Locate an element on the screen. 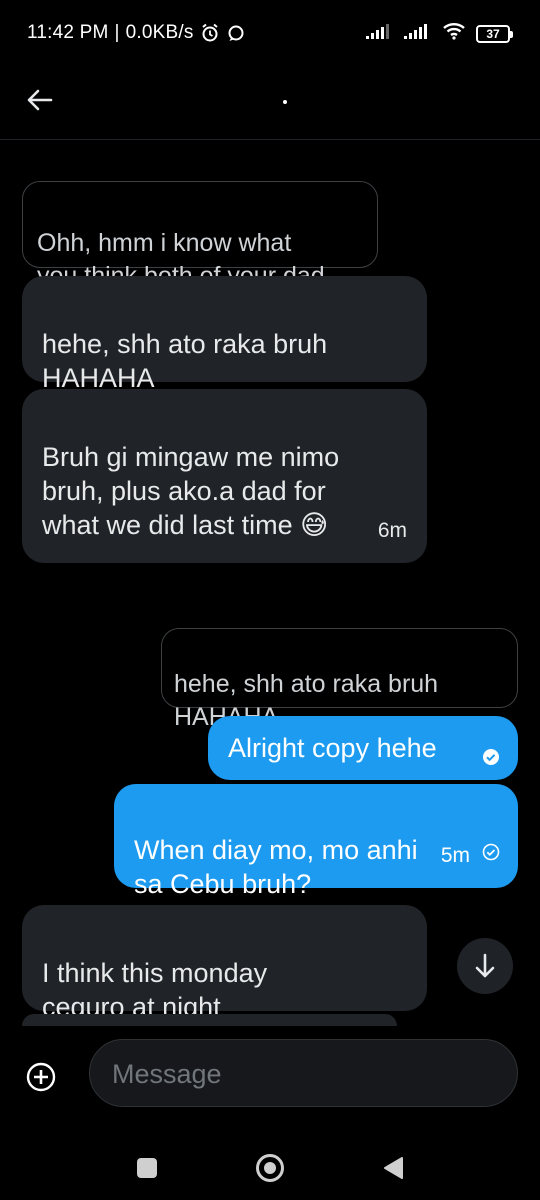 The width and height of the screenshot is (540, 1200). chat-header is located at coordinates (270, 105).